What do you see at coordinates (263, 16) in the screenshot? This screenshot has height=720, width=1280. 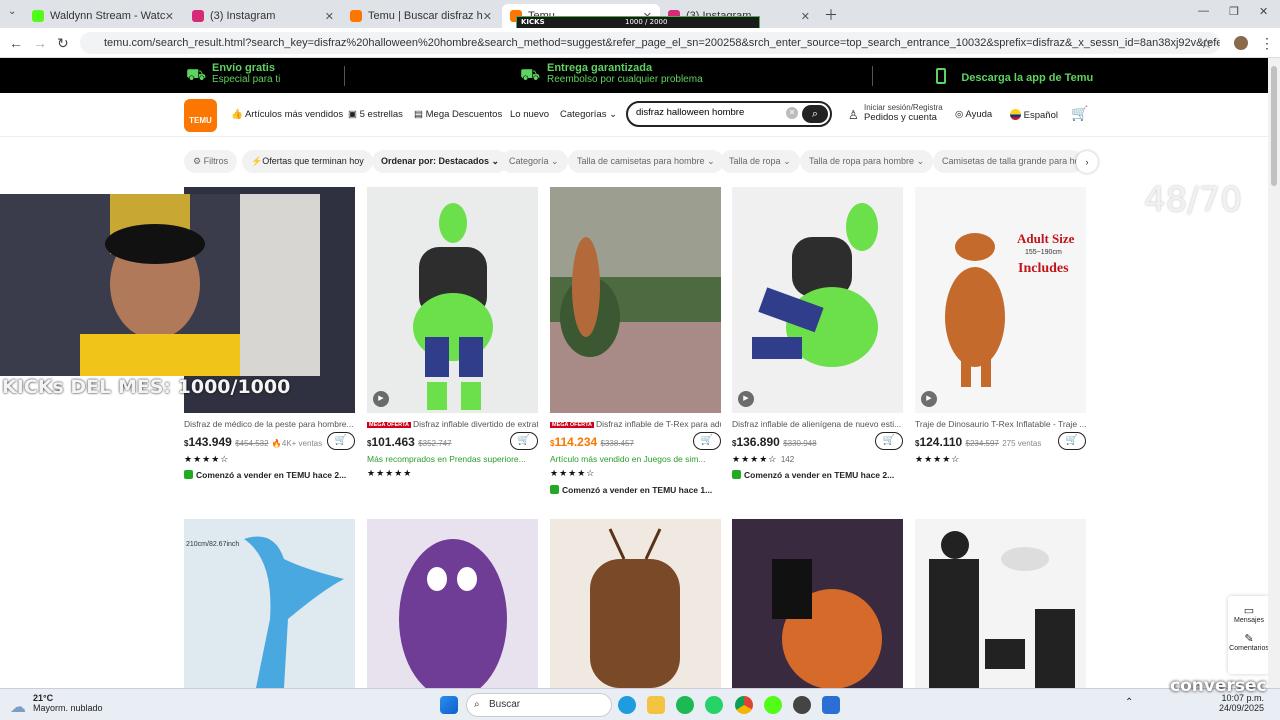 I see `browser-tab: (3) Instagram ✕` at bounding box center [263, 16].